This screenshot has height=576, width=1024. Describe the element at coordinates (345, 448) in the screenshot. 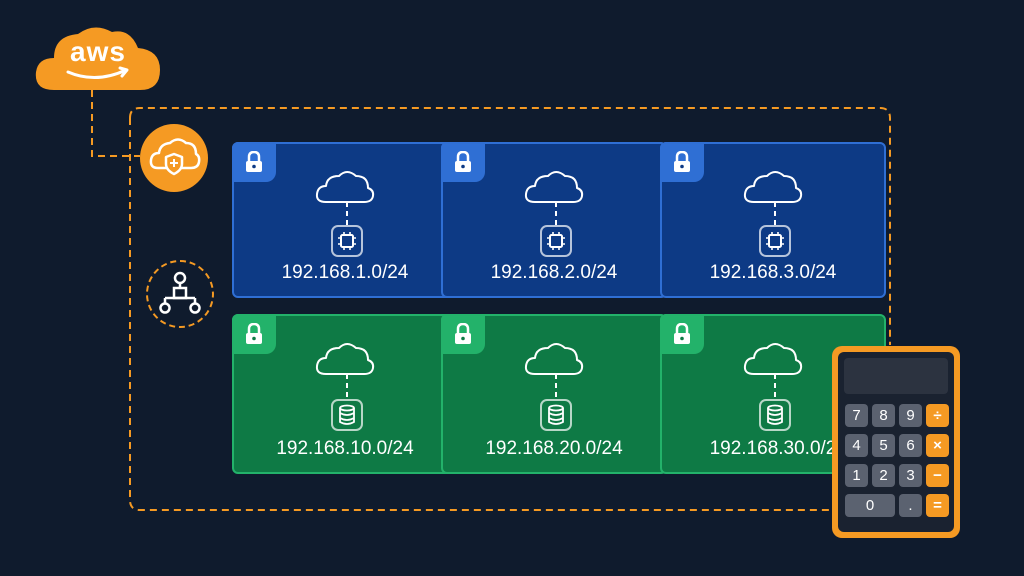

I see `subnet-cidr: 192.168.10.0/24` at that location.